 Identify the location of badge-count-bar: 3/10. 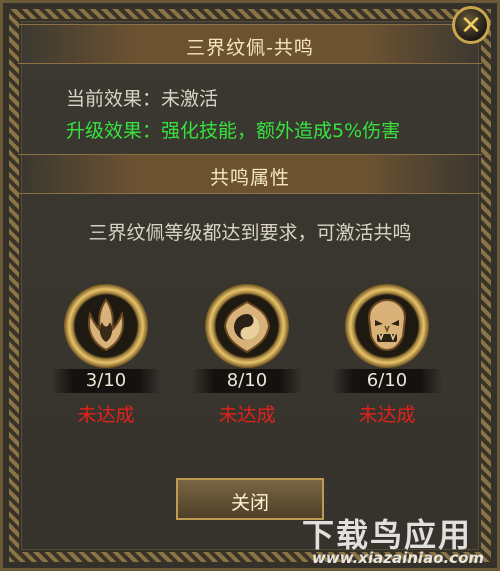
(106, 381).